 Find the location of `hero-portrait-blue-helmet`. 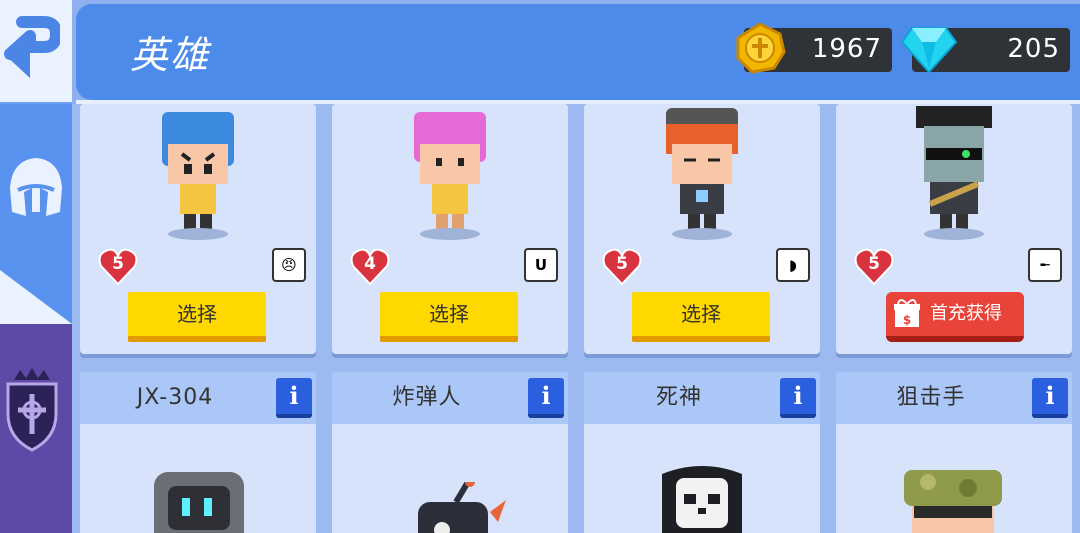

hero-portrait-blue-helmet is located at coordinates (198, 176).